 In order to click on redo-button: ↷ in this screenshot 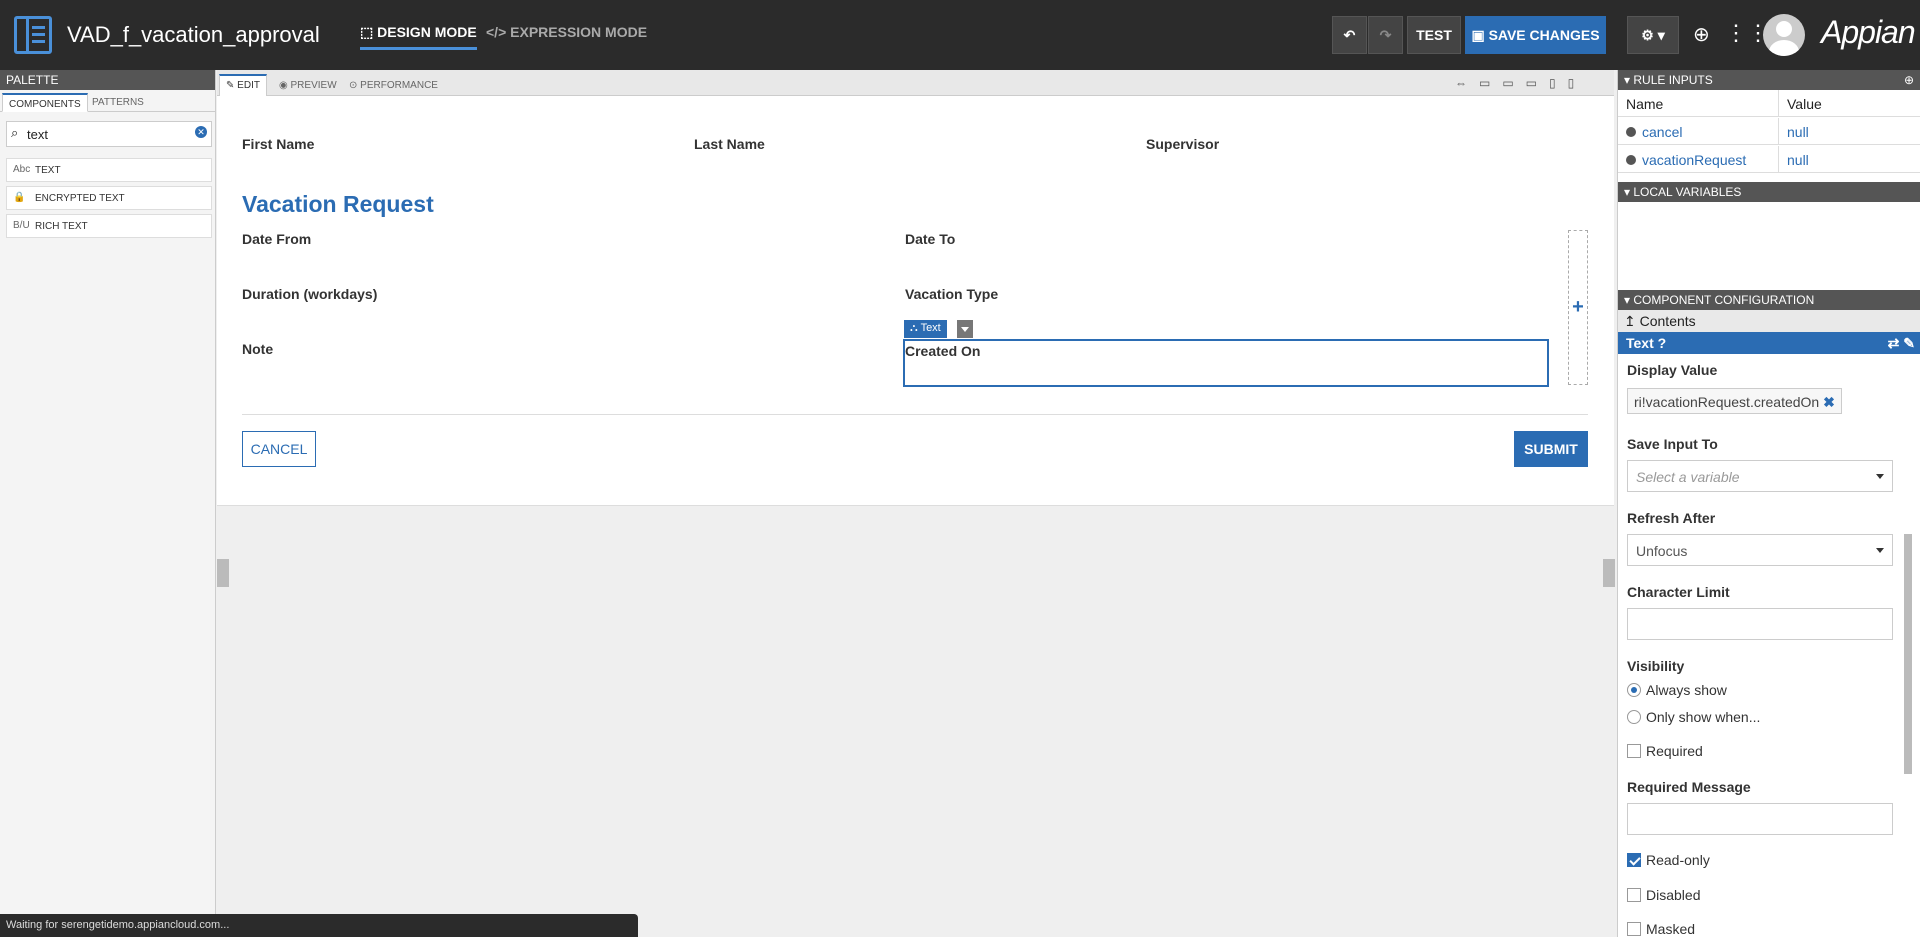, I will do `click(1385, 35)`.